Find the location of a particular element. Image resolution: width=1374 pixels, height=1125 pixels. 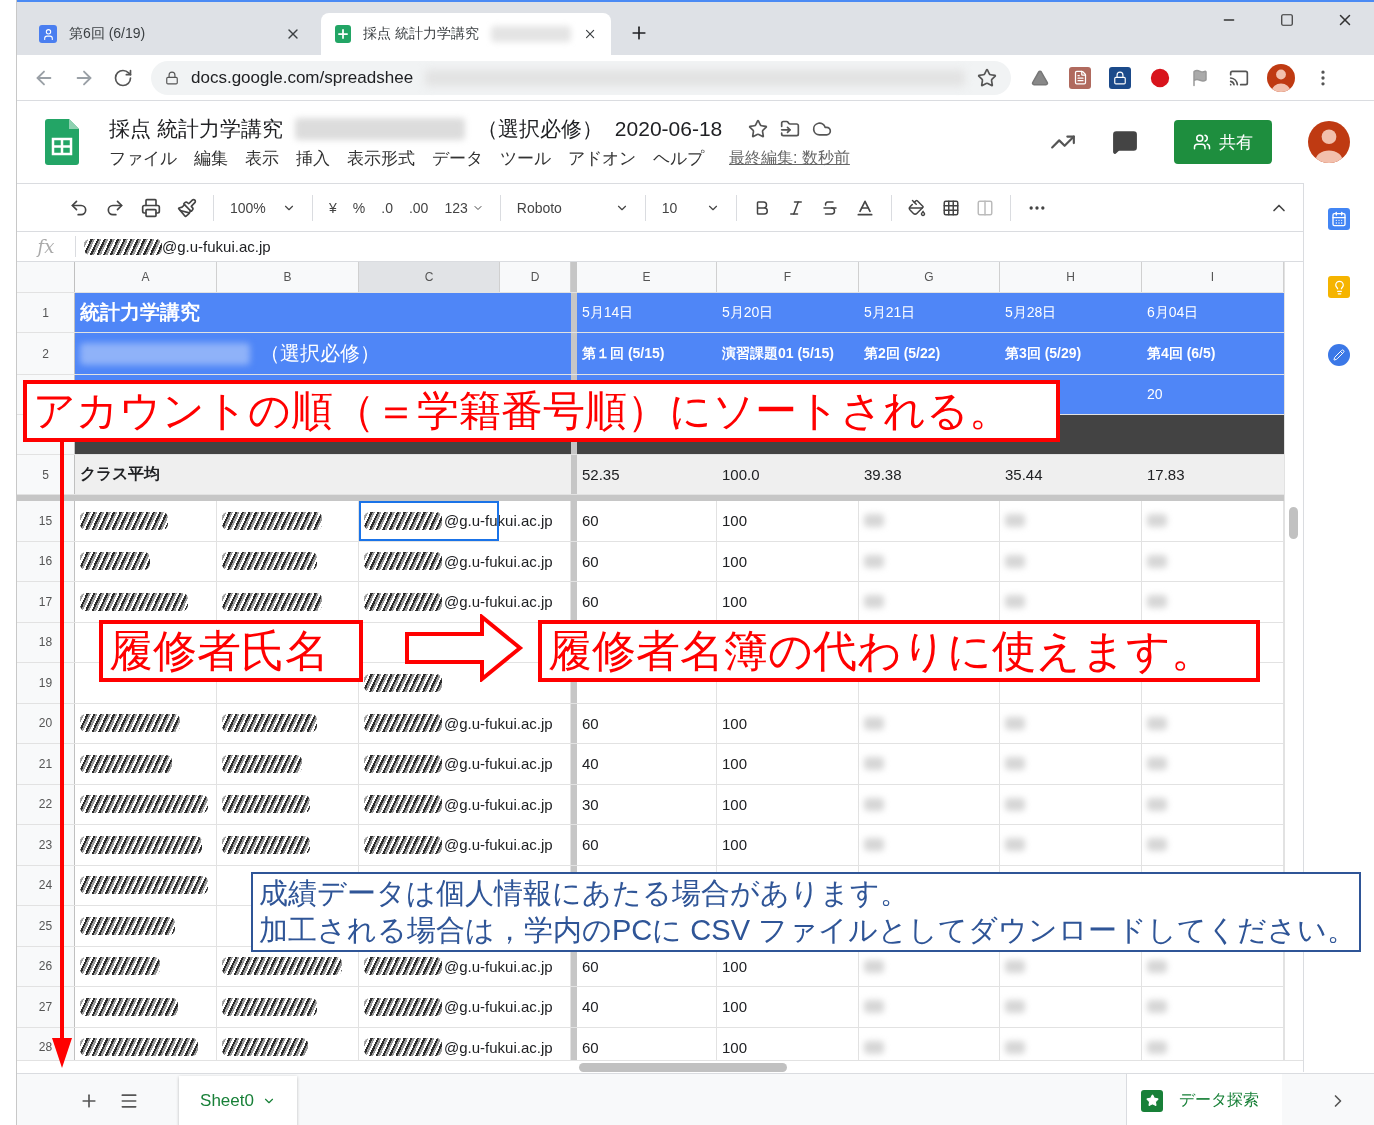

address-field: docs.google.com/spreadshee is located at coordinates (581, 77).